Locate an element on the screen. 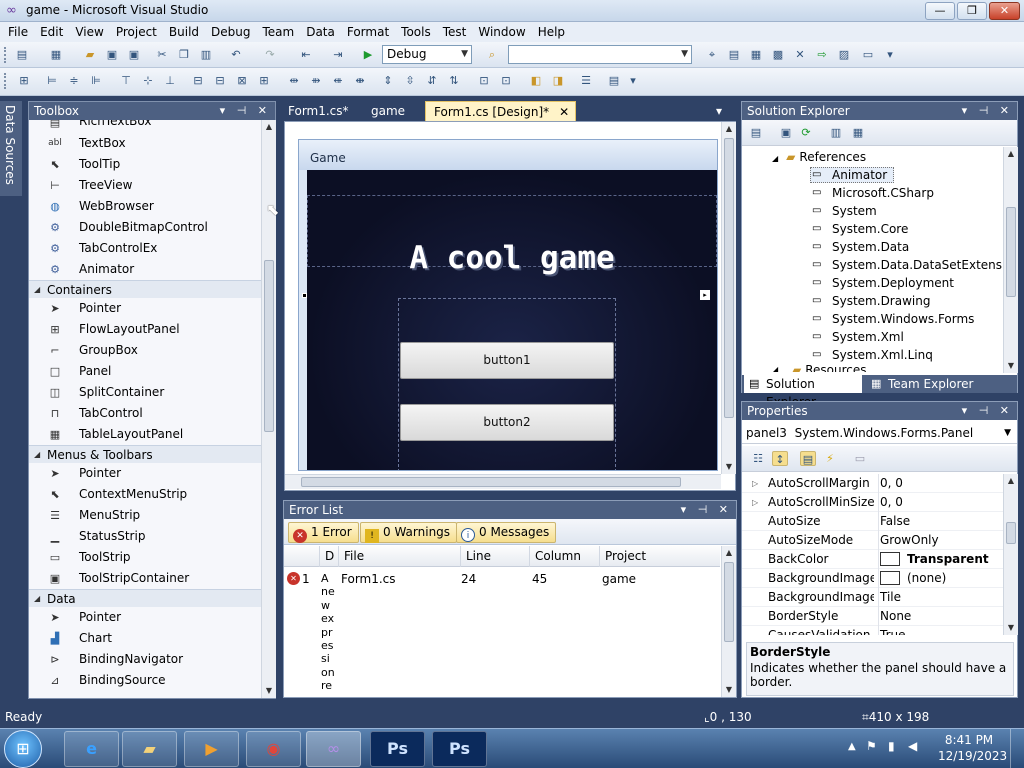 Image resolution: width=1024 pixels, height=768 pixels. tree-node-ref: ▭ Animator is located at coordinates (873, 175).